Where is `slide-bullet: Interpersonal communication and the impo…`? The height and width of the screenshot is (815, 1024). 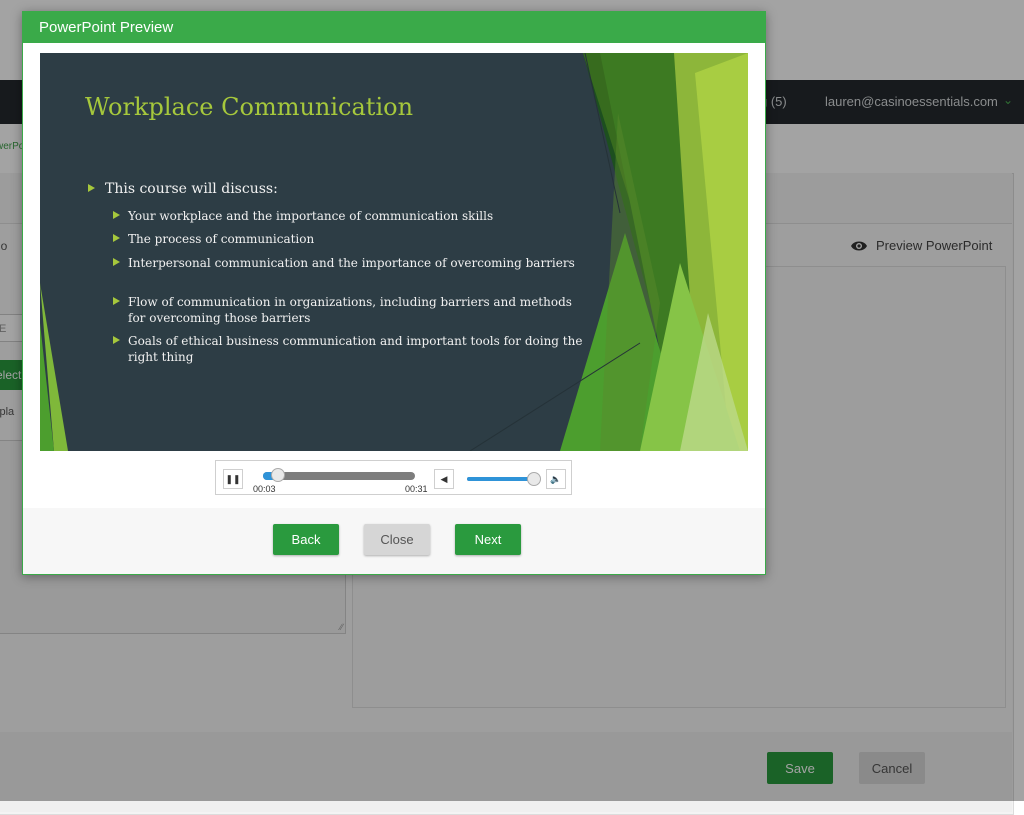 slide-bullet: Interpersonal communication and the impo… is located at coordinates (348, 263).